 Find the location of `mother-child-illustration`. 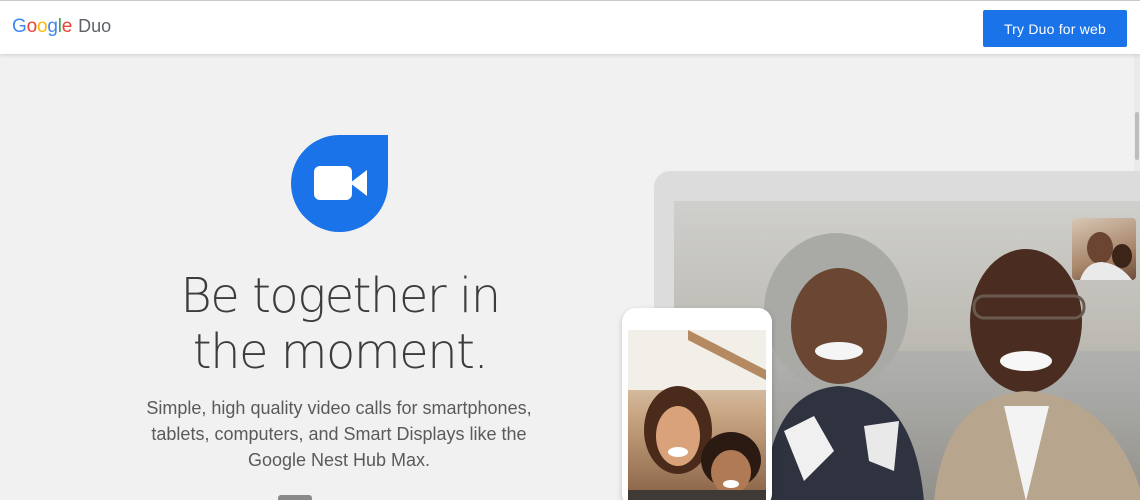

mother-child-illustration is located at coordinates (697, 415).